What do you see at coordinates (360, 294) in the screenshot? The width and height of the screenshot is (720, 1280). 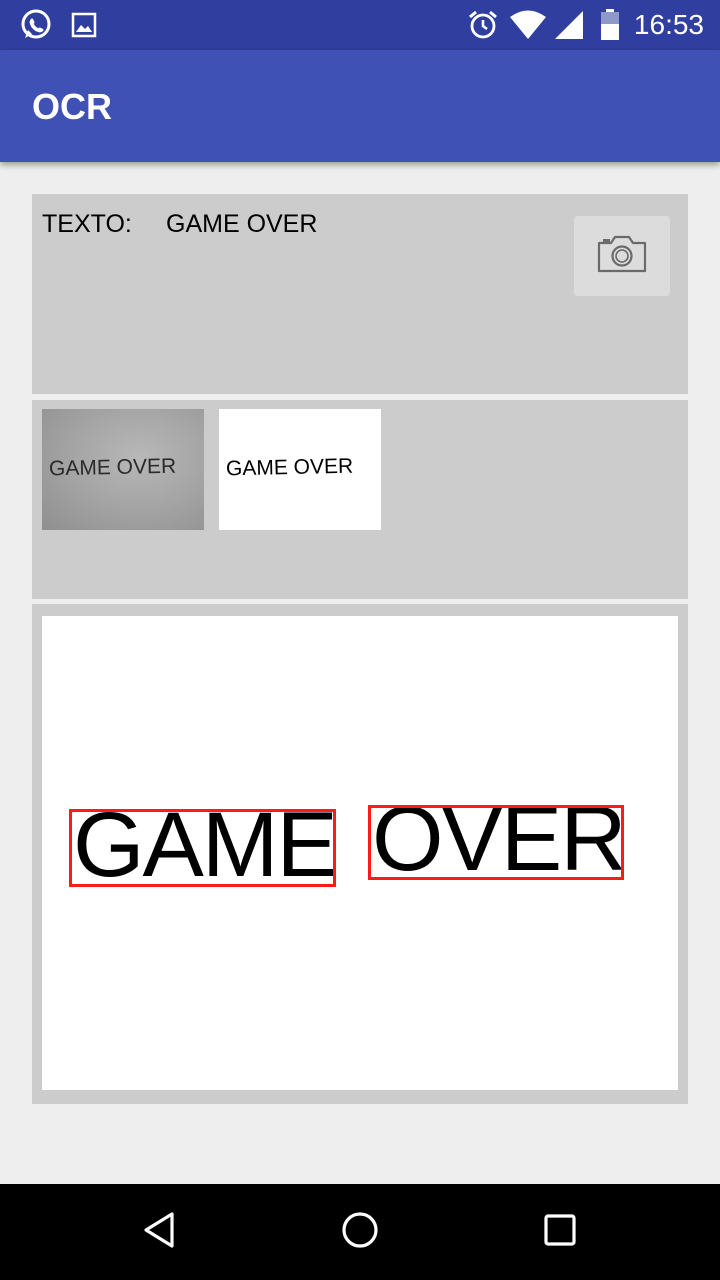 I see `ocr-text-panel: TEXTO: GAME OVER` at bounding box center [360, 294].